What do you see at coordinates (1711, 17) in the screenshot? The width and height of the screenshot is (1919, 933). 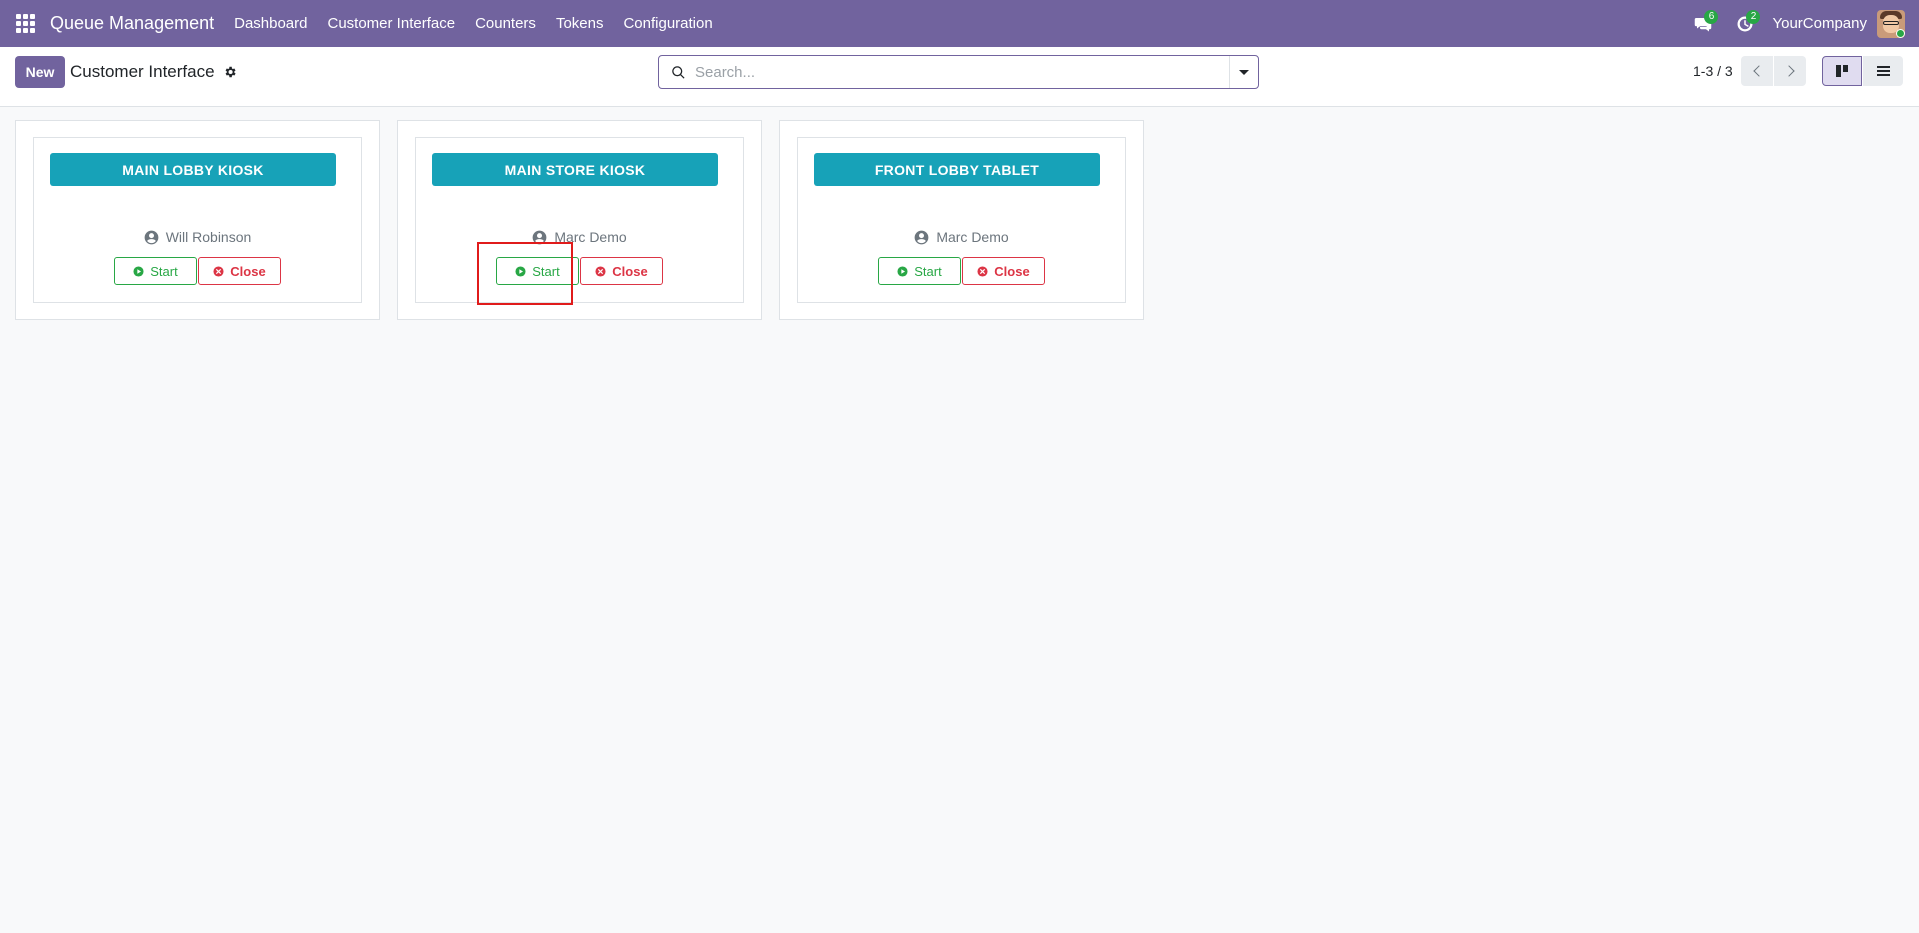 I see `messages-badge: 6` at bounding box center [1711, 17].